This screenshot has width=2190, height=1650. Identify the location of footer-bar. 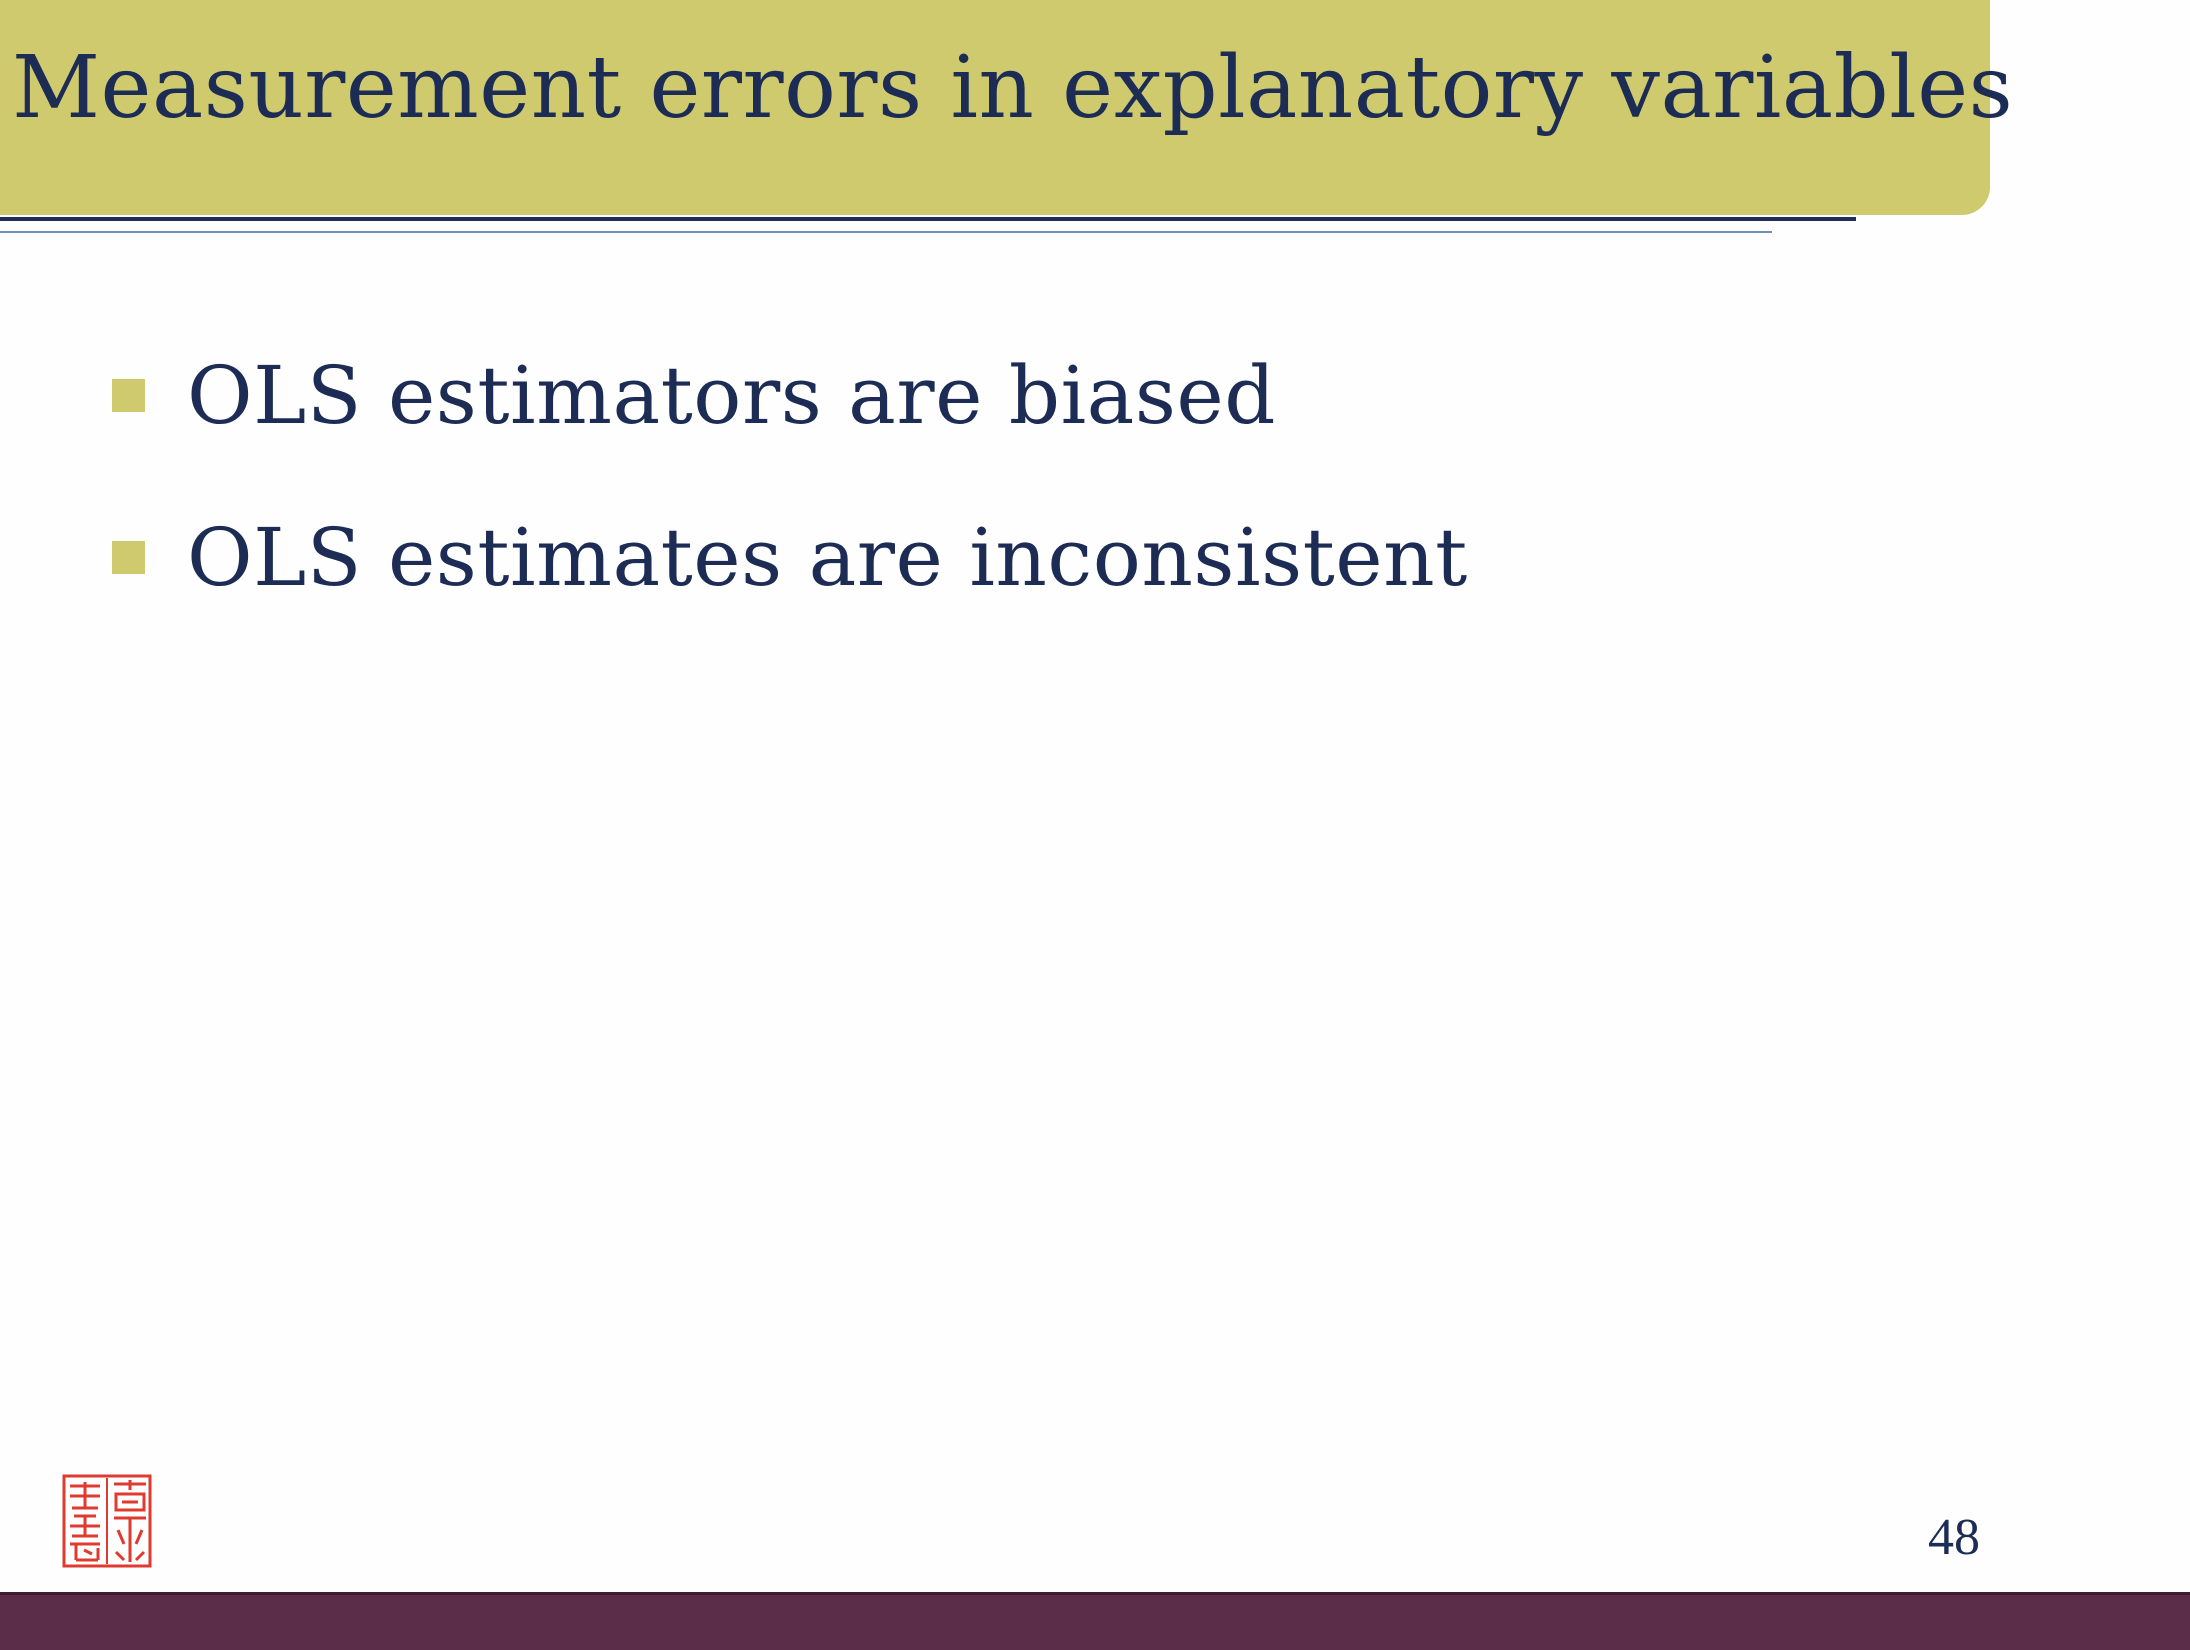
(1095, 1621).